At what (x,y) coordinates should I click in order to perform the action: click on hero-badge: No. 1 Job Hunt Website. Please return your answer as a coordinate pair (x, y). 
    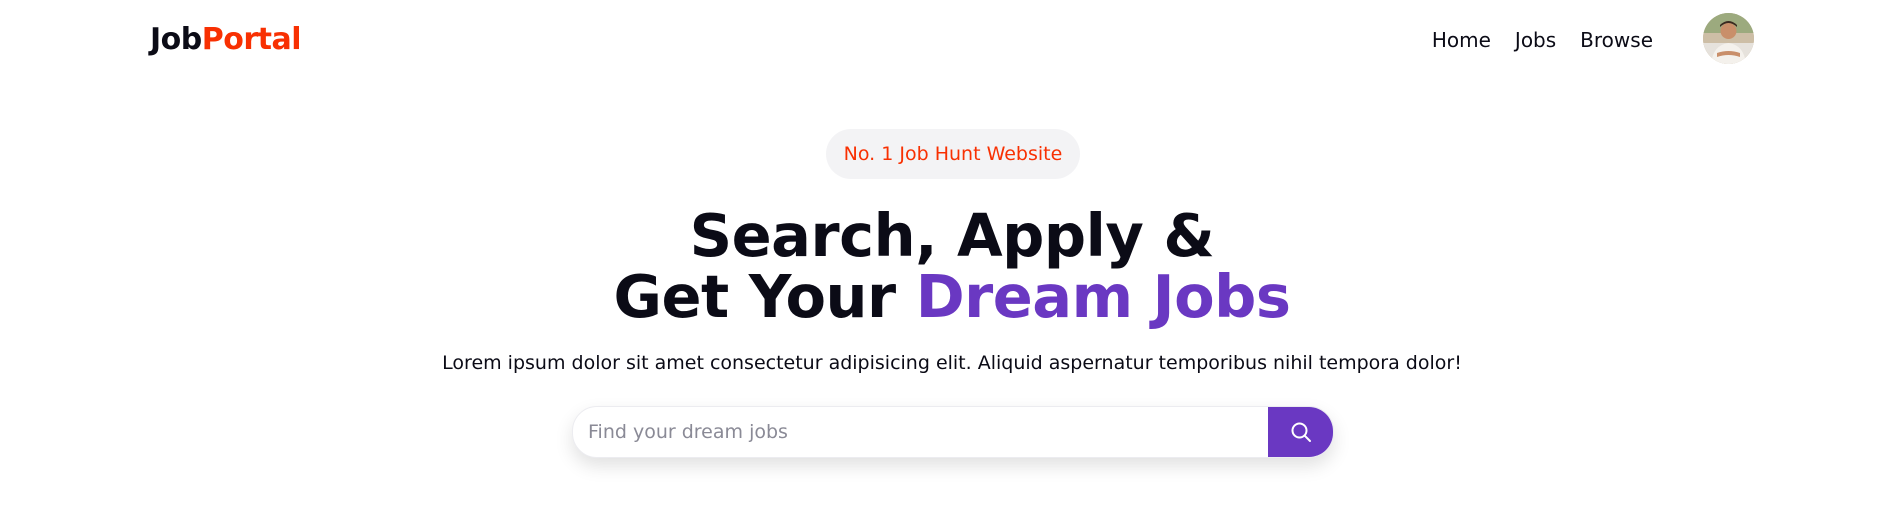
    Looking at the image, I should click on (953, 154).